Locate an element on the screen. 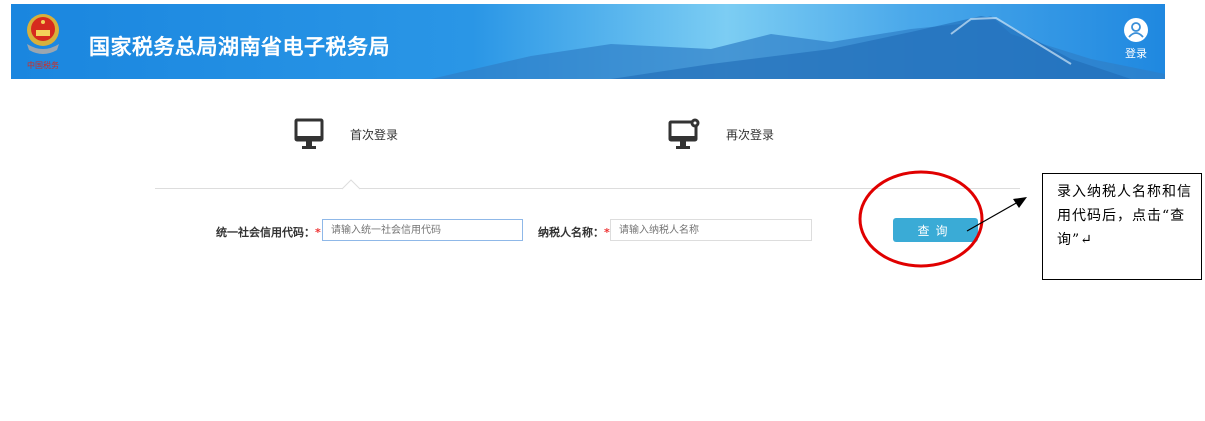  login-button: 登录 is located at coordinates (1136, 39).